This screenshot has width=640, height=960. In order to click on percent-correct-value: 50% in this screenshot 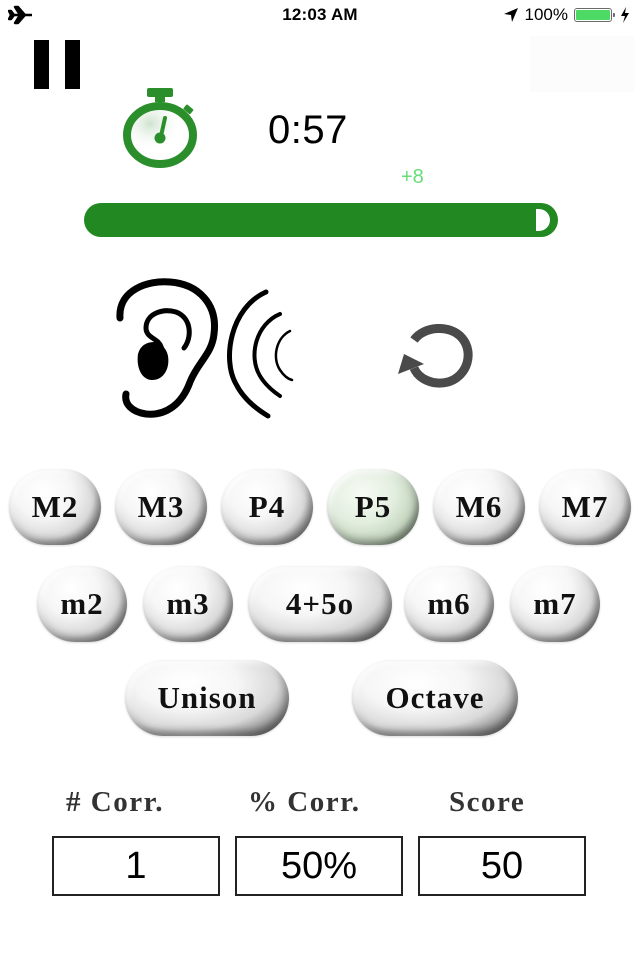, I will do `click(319, 866)`.